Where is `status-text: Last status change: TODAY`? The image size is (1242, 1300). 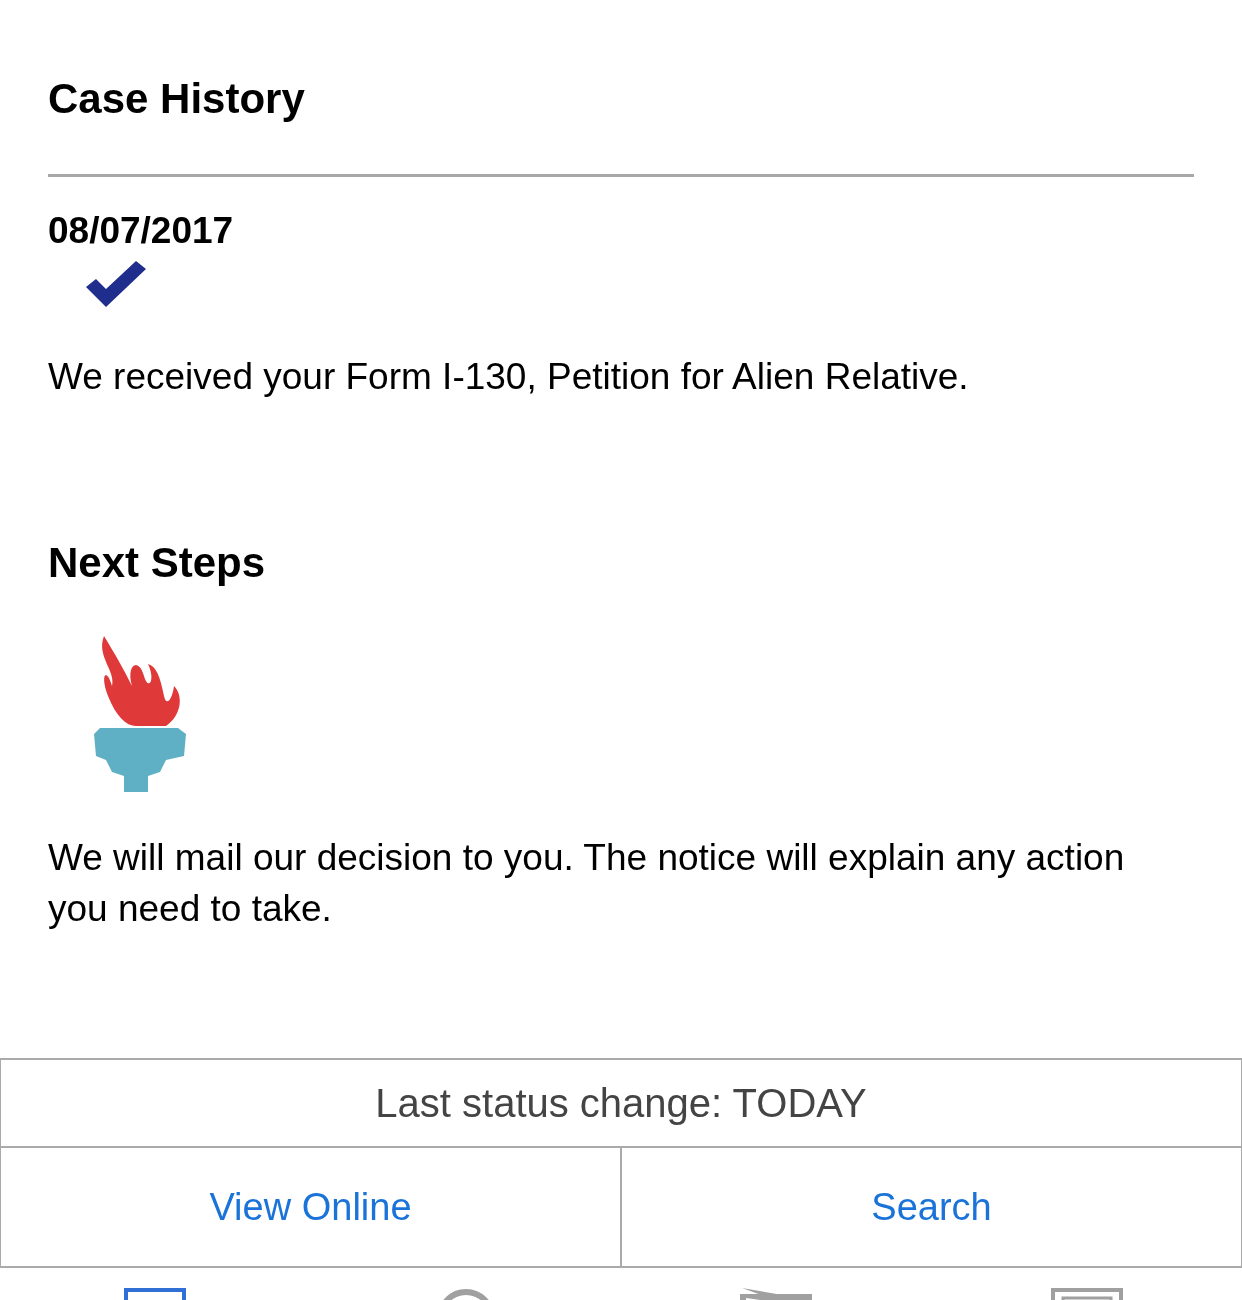 status-text: Last status change: TODAY is located at coordinates (621, 1104).